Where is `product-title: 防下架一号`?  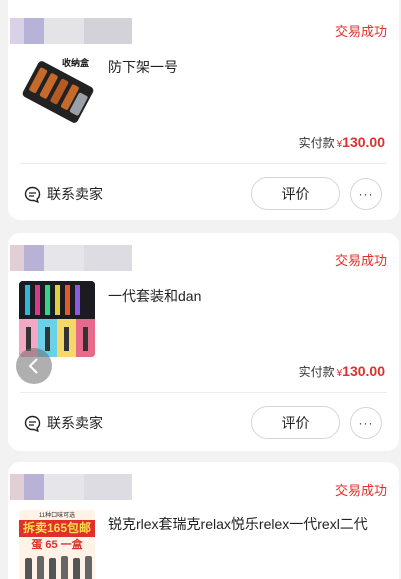
product-title: 防下架一号 is located at coordinates (143, 67).